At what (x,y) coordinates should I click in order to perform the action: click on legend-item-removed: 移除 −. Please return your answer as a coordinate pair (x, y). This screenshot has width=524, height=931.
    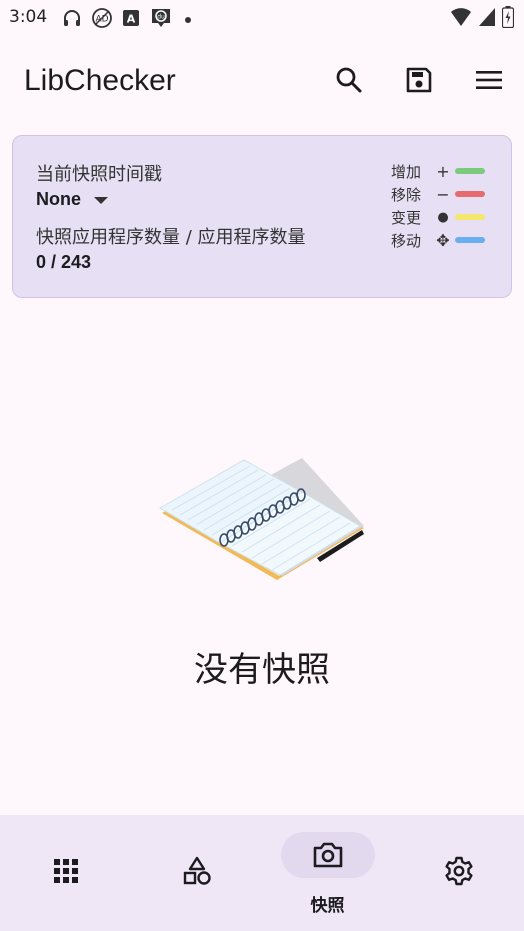
    Looking at the image, I should click on (446, 194).